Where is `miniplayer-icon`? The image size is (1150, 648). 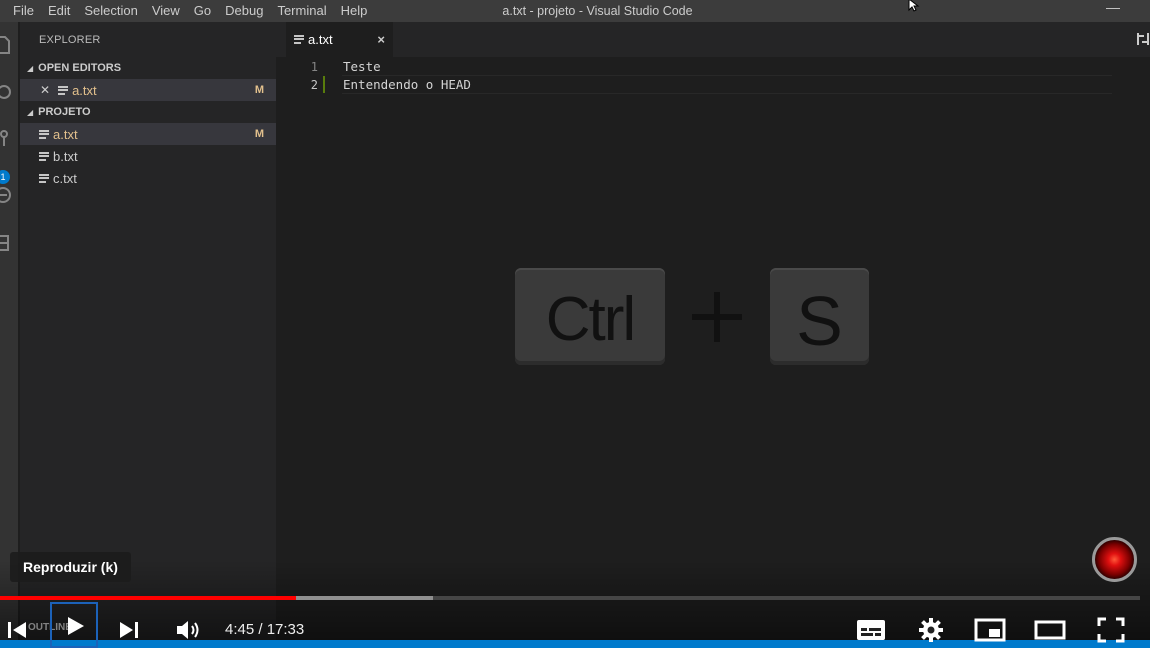 miniplayer-icon is located at coordinates (990, 630).